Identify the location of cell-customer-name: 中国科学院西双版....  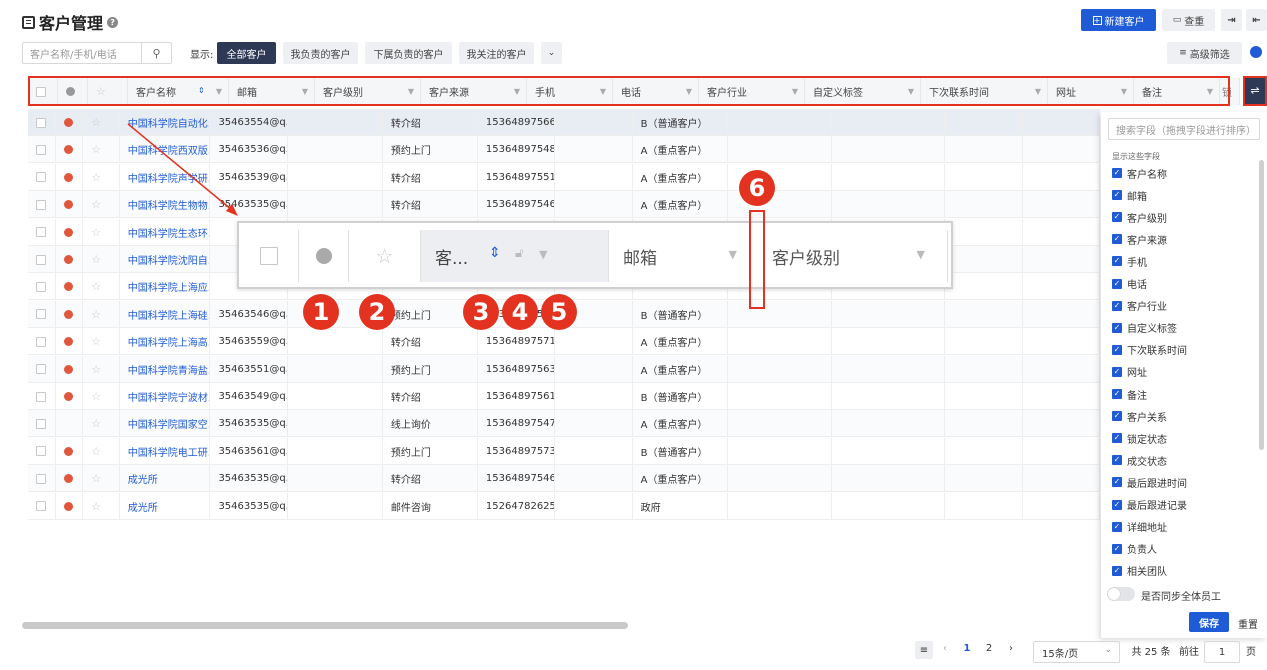
(165, 150).